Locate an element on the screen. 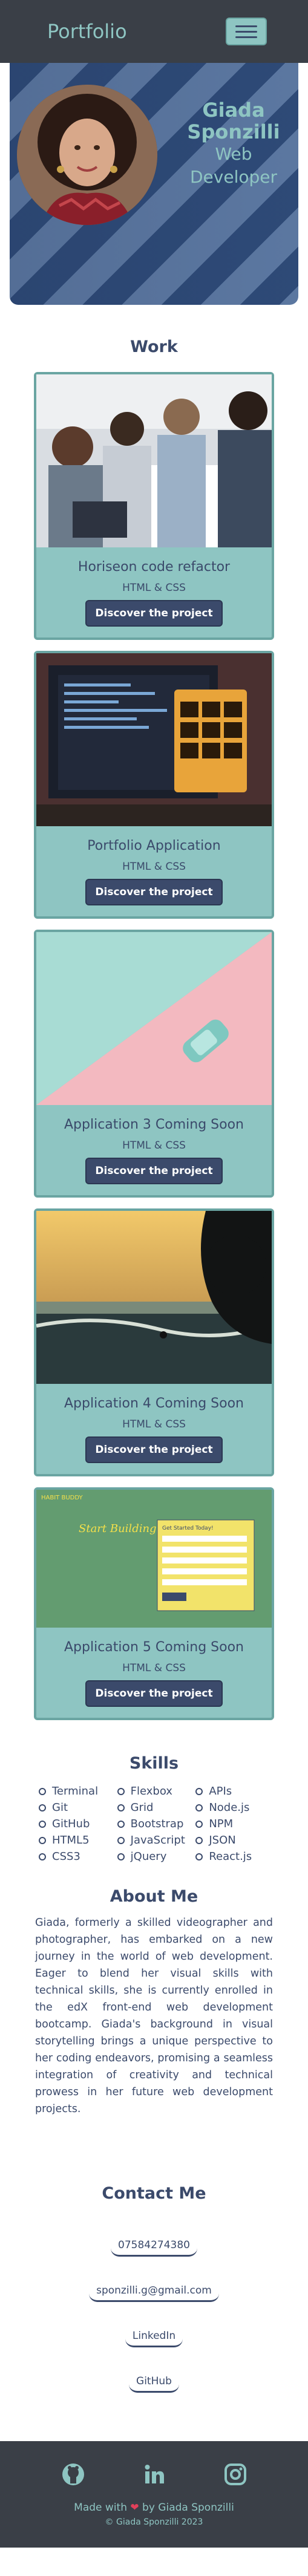 The image size is (308, 2576). social-icons is located at coordinates (154, 2475).